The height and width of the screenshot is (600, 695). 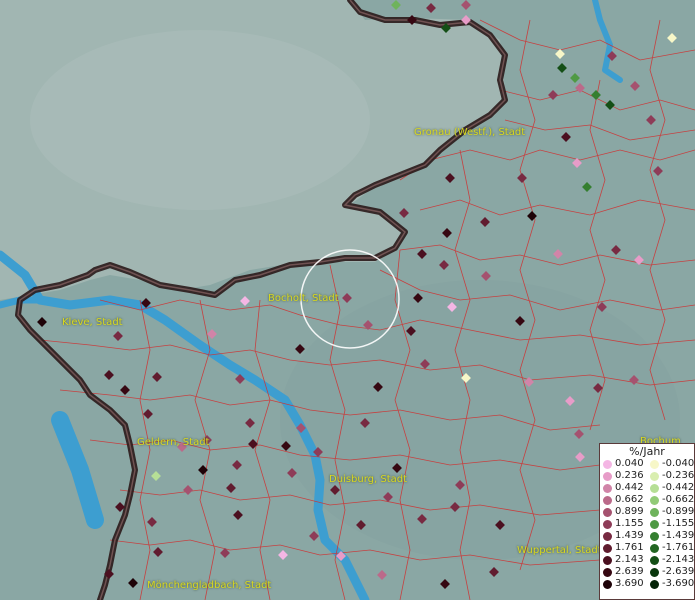 I want to click on legend-value: -2.143, so click(x=678, y=559).